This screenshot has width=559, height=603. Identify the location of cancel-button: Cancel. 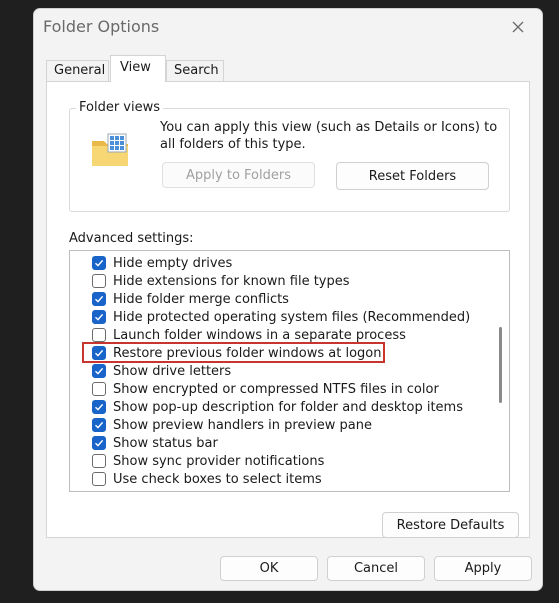
(376, 568).